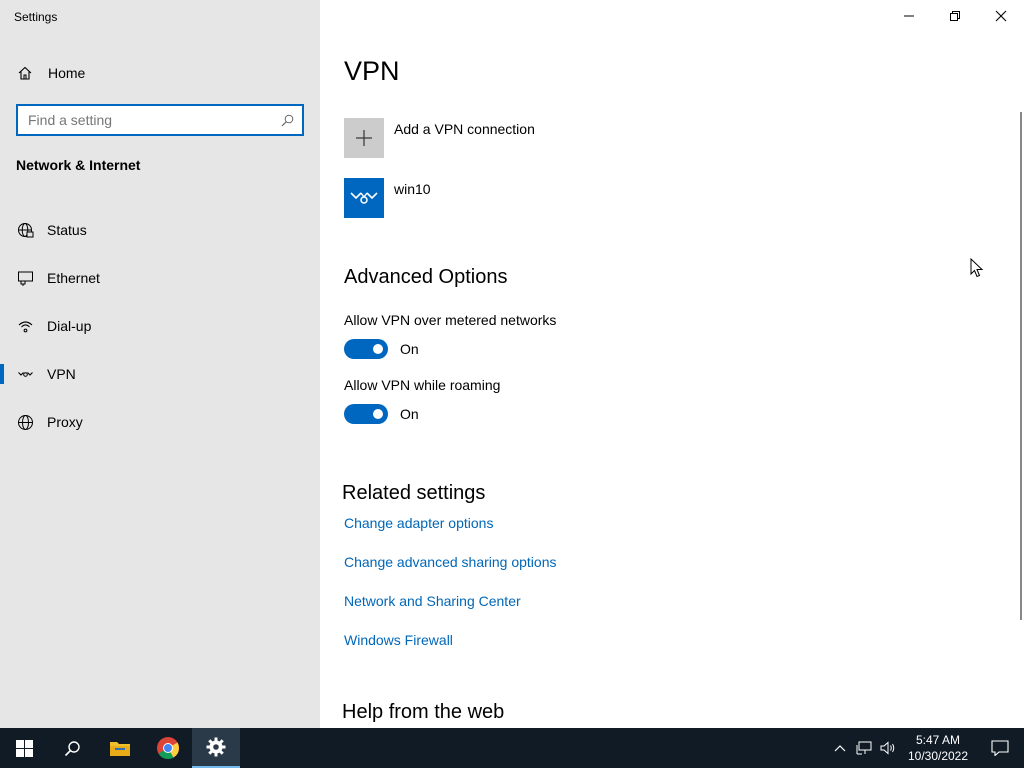 The height and width of the screenshot is (768, 1024). I want to click on roaming-toggle-row: On, so click(381, 414).